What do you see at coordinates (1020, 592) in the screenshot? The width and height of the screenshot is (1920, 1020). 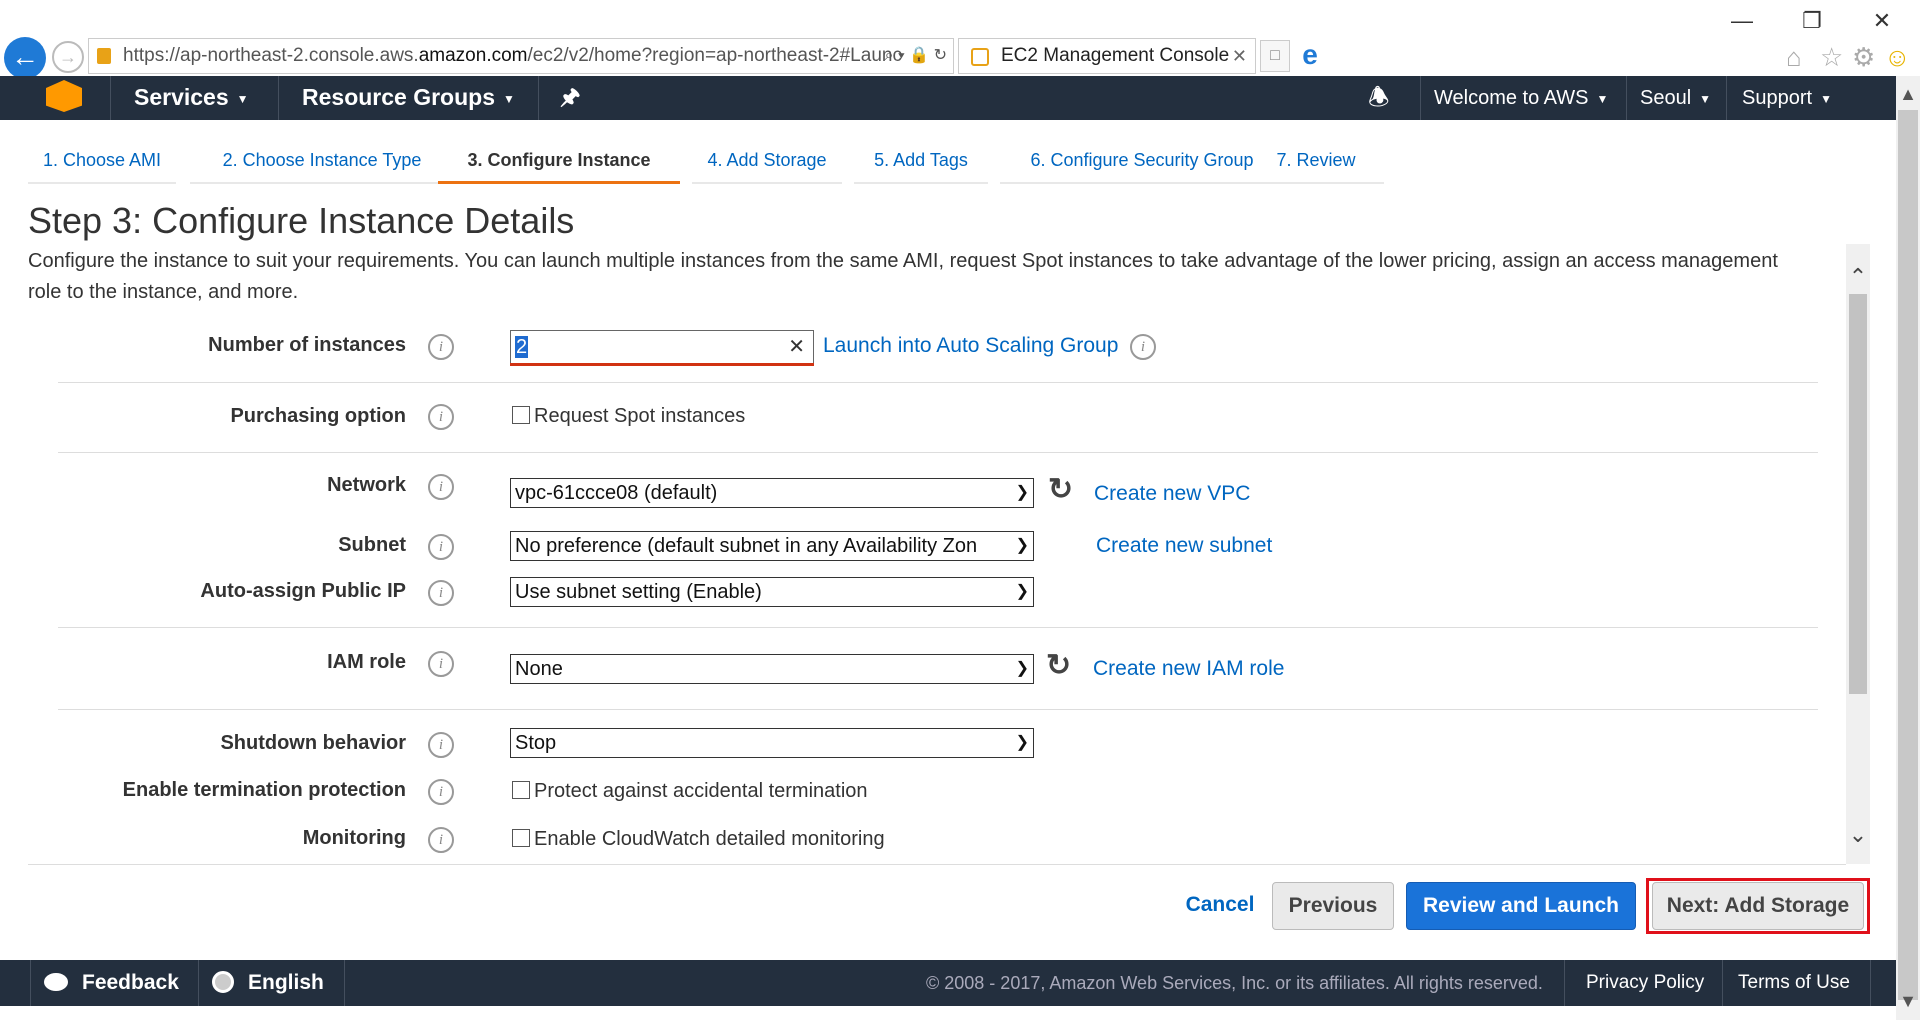 I see `chevron-down-icon: ❯` at bounding box center [1020, 592].